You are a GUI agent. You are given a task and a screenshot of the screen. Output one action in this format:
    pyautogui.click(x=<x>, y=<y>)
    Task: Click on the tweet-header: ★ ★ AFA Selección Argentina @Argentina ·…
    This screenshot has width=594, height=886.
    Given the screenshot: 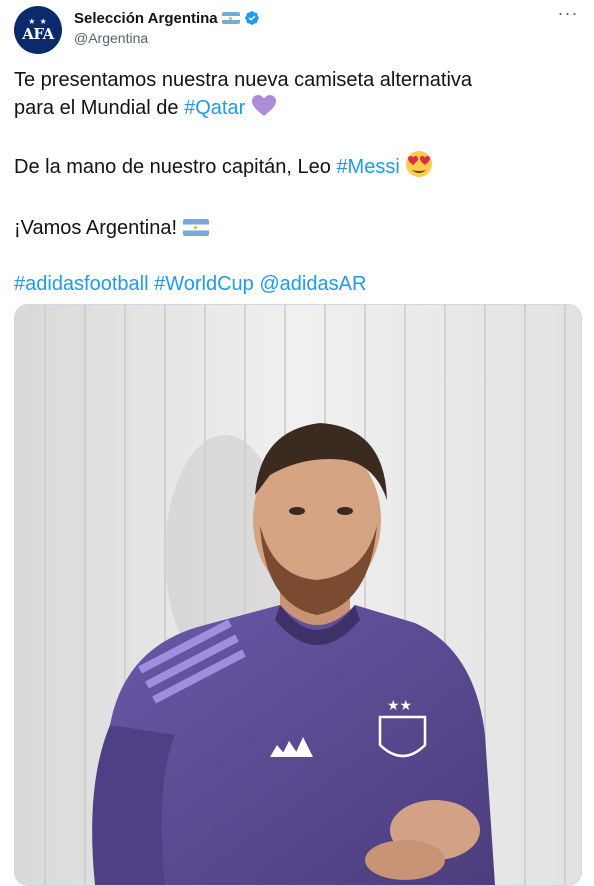 What is the action you would take?
    pyautogui.click(x=298, y=29)
    